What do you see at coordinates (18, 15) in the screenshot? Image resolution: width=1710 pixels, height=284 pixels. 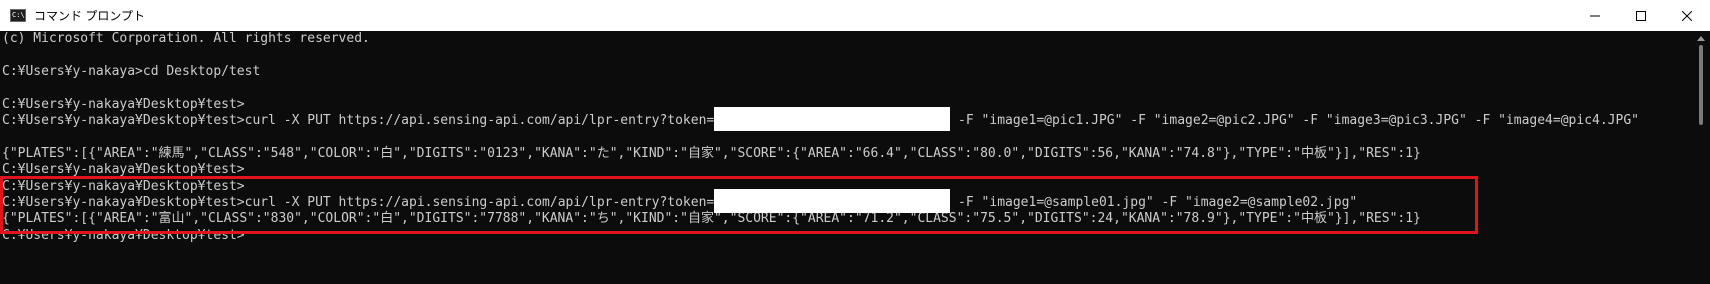 I see `cmd-icon: C:\` at bounding box center [18, 15].